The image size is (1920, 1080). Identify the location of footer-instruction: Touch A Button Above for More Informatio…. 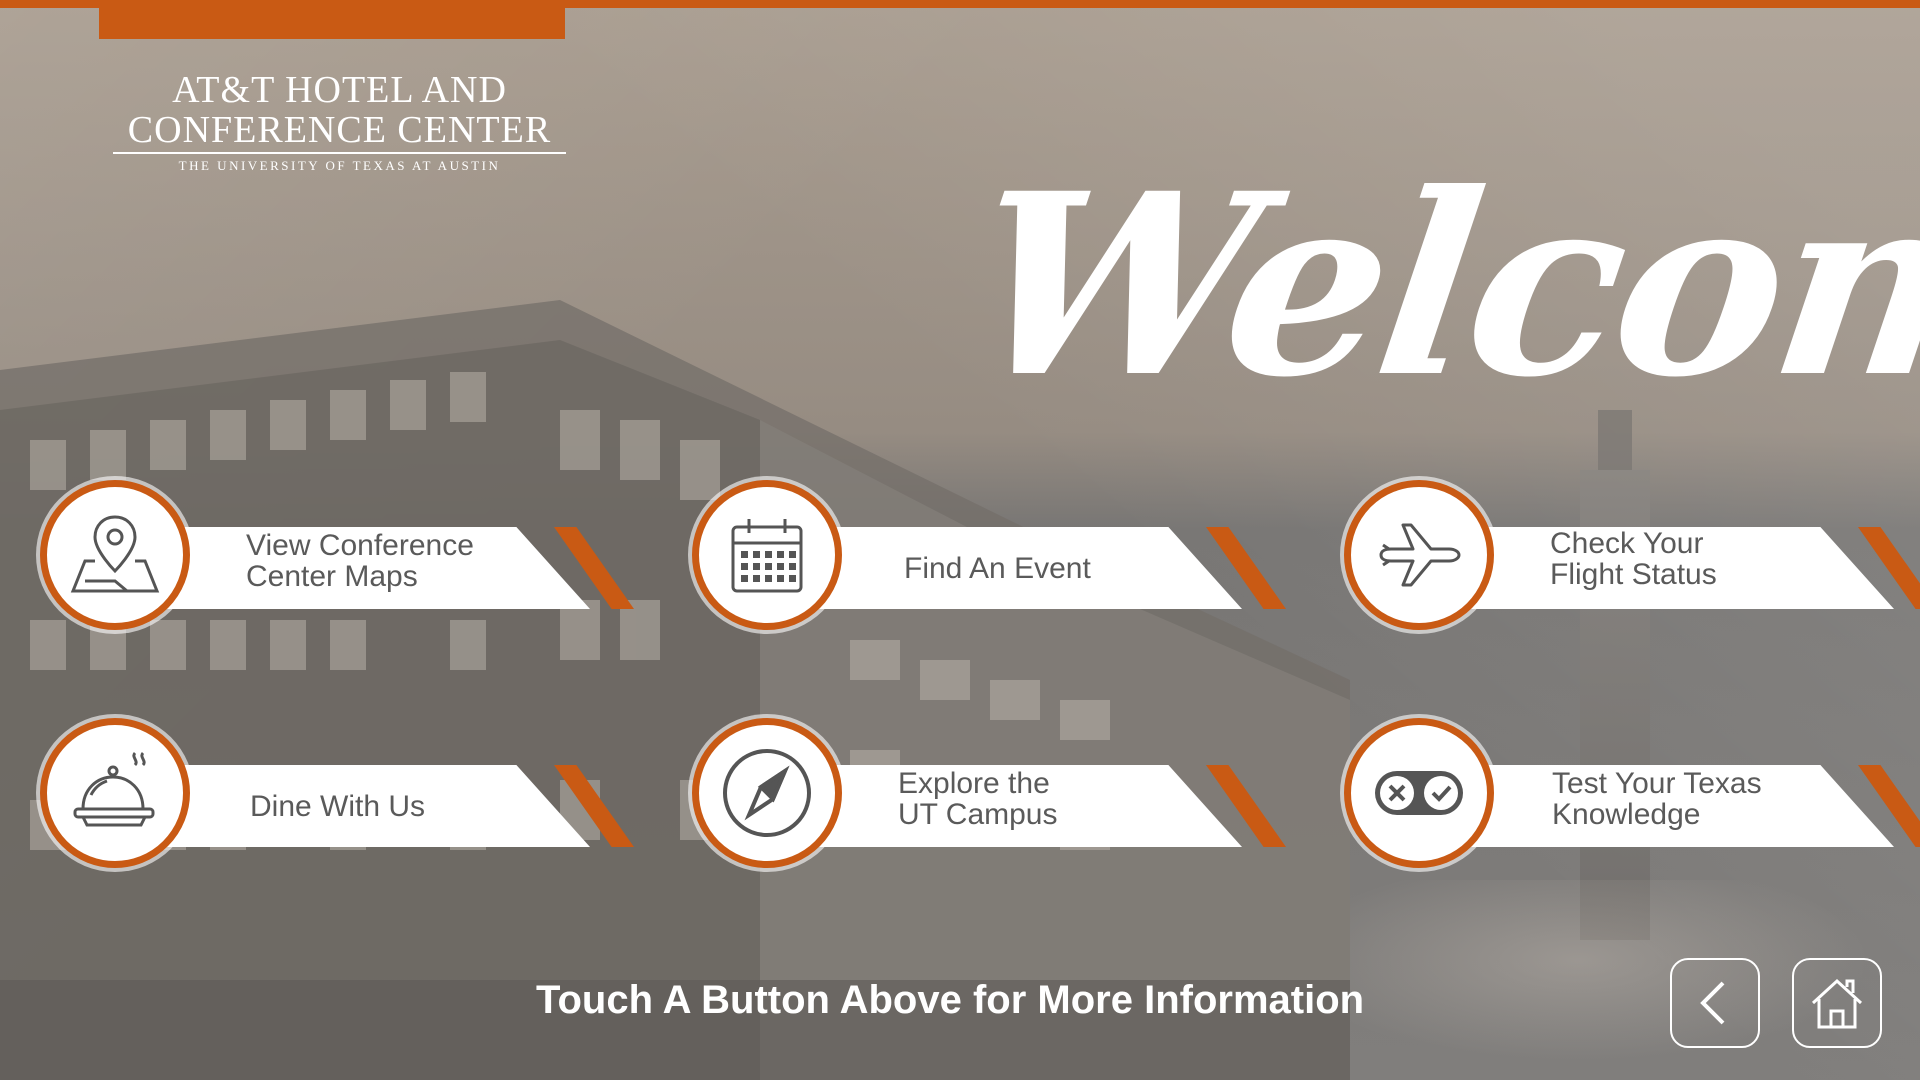
(950, 1000).